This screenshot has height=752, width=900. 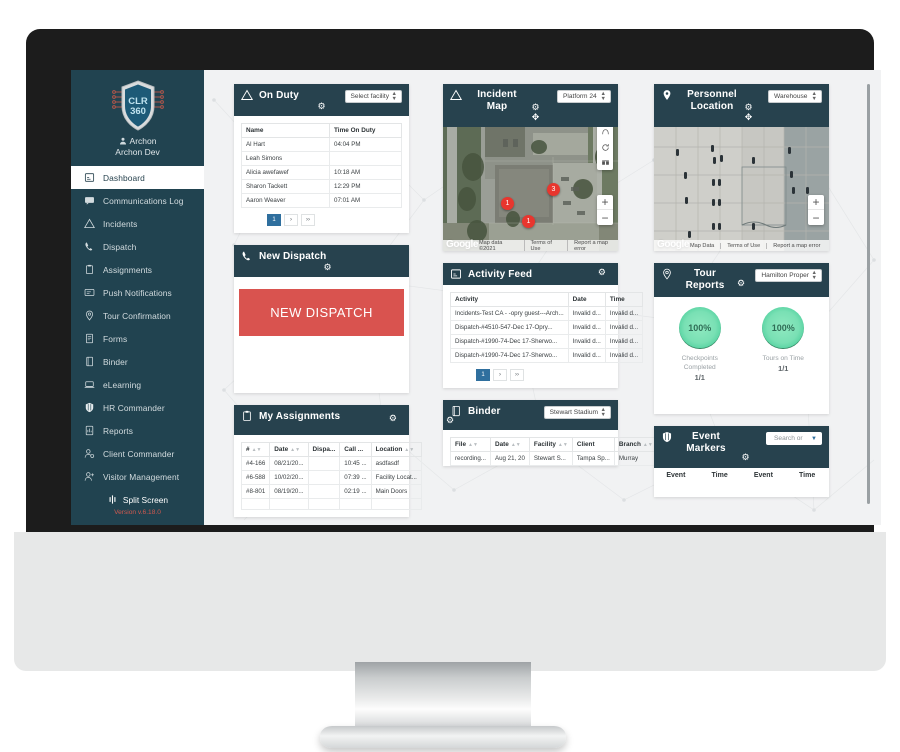 I want to click on sidebar-item-hr-commander: HR Commander, so click(x=137, y=407).